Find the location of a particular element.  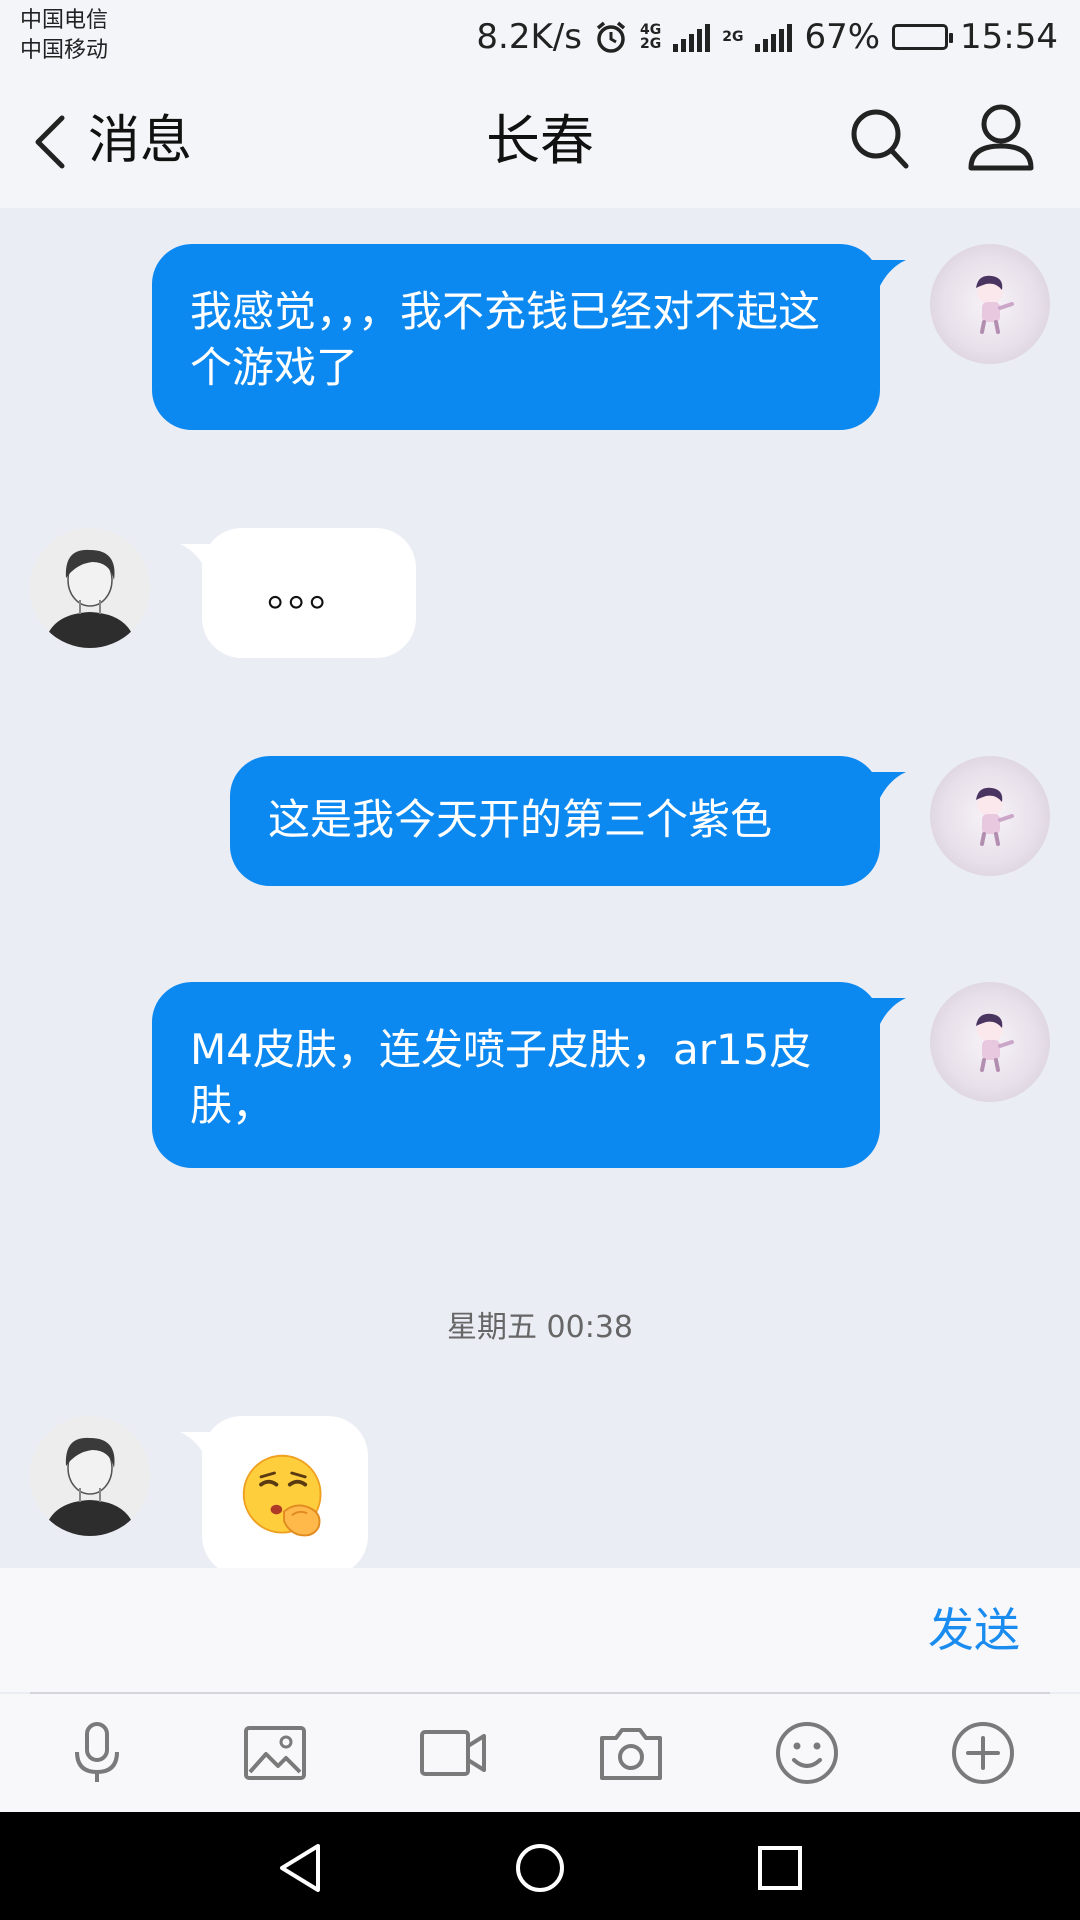

thinking-face-emoji is located at coordinates (282, 1495).